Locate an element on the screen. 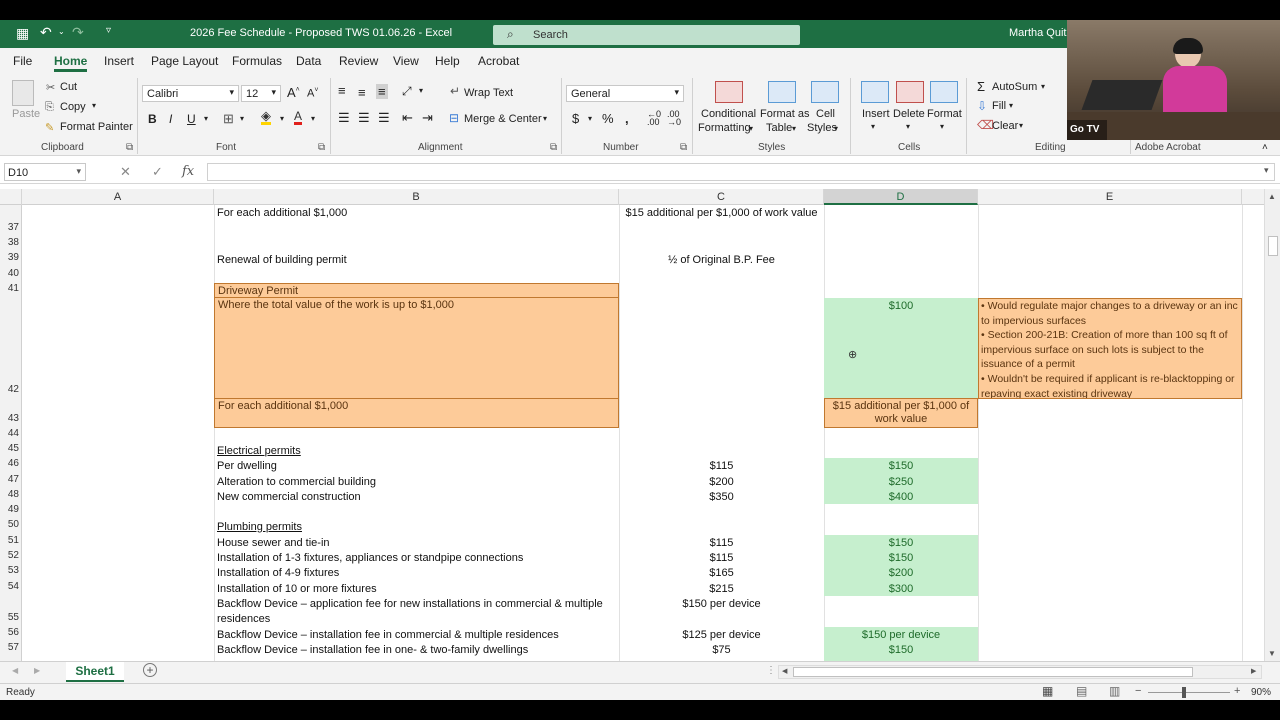 The width and height of the screenshot is (1280, 720). cell-c47: $200 is located at coordinates (721, 481).